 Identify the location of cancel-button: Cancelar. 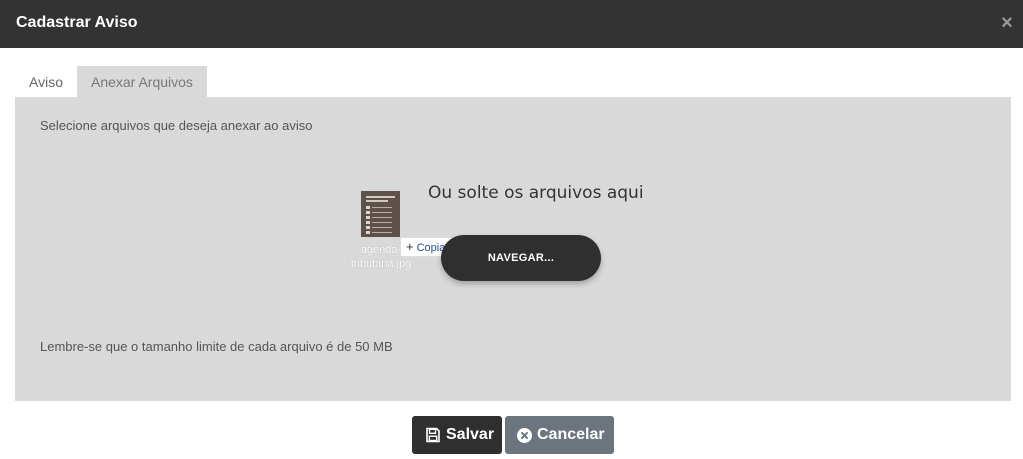
(559, 435).